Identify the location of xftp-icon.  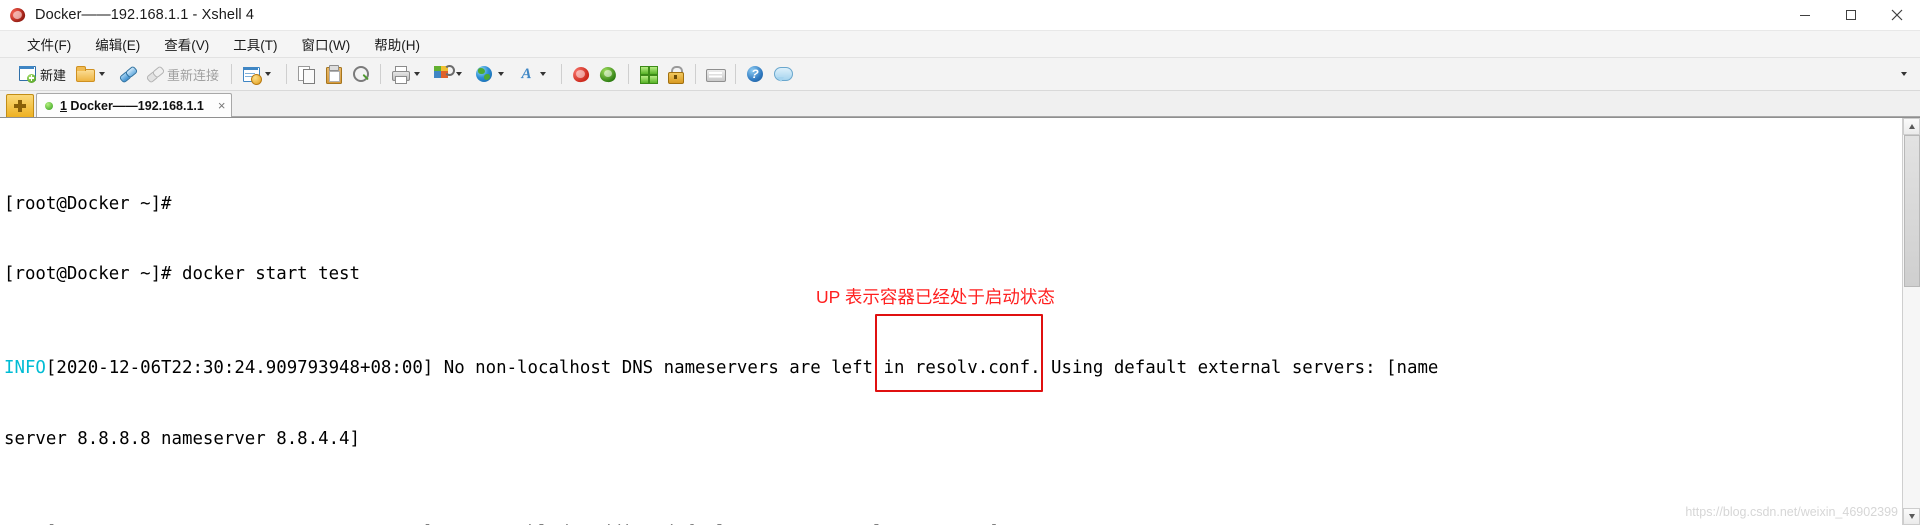
(608, 74).